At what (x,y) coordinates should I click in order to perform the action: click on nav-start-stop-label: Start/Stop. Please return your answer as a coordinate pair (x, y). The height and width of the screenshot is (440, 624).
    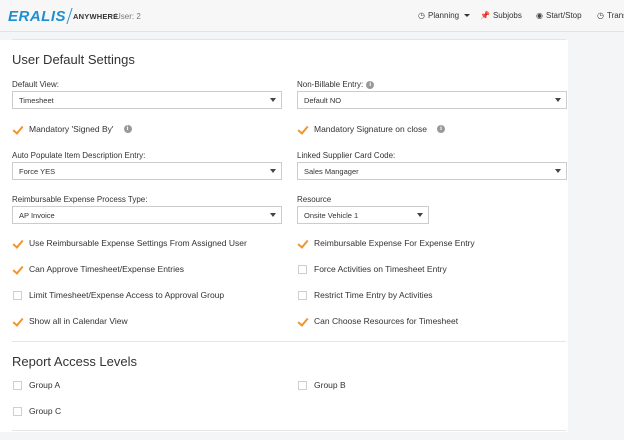
    Looking at the image, I should click on (563, 15).